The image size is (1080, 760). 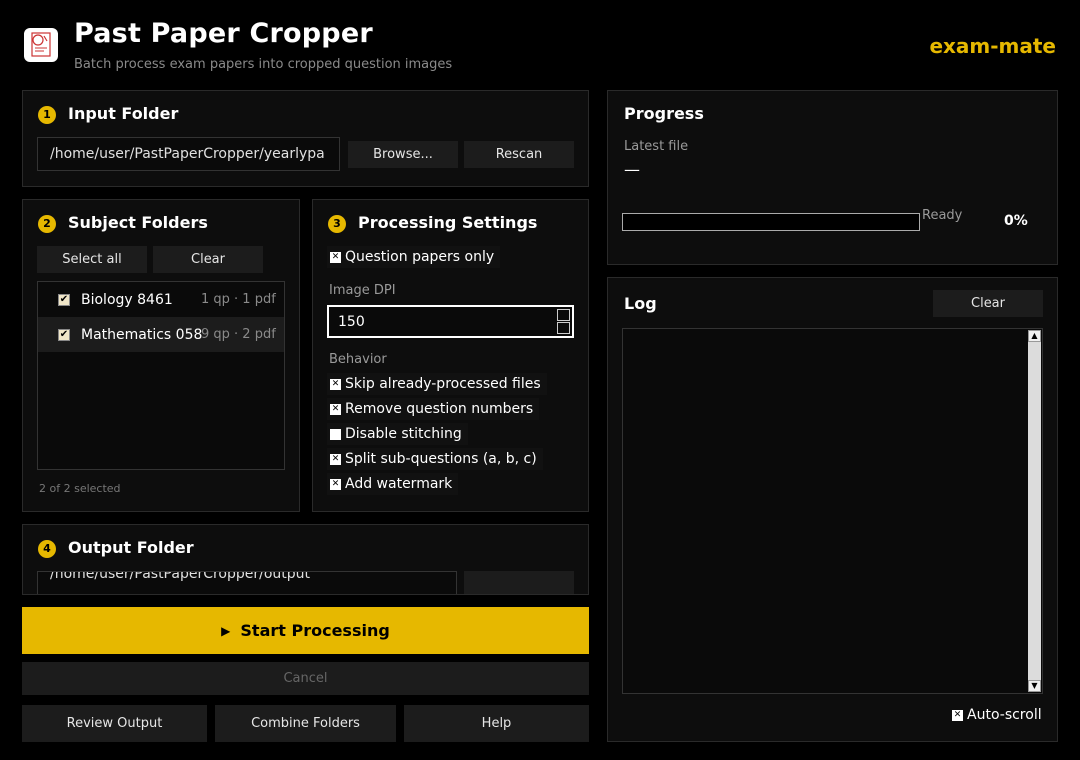 What do you see at coordinates (188, 154) in the screenshot?
I see `input-folder-path-field: /home/user/PastPaperCropper/yearlypa` at bounding box center [188, 154].